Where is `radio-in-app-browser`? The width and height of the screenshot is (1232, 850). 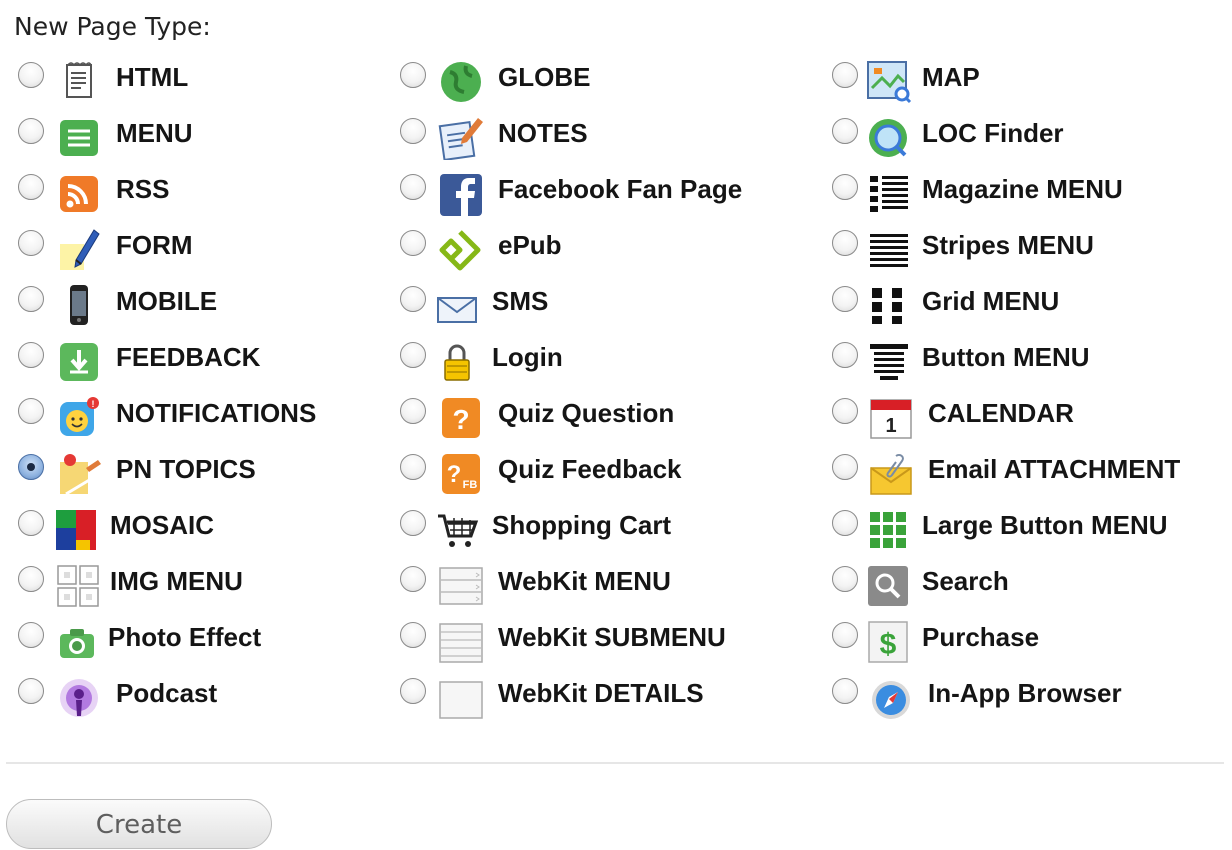
radio-in-app-browser is located at coordinates (845, 691).